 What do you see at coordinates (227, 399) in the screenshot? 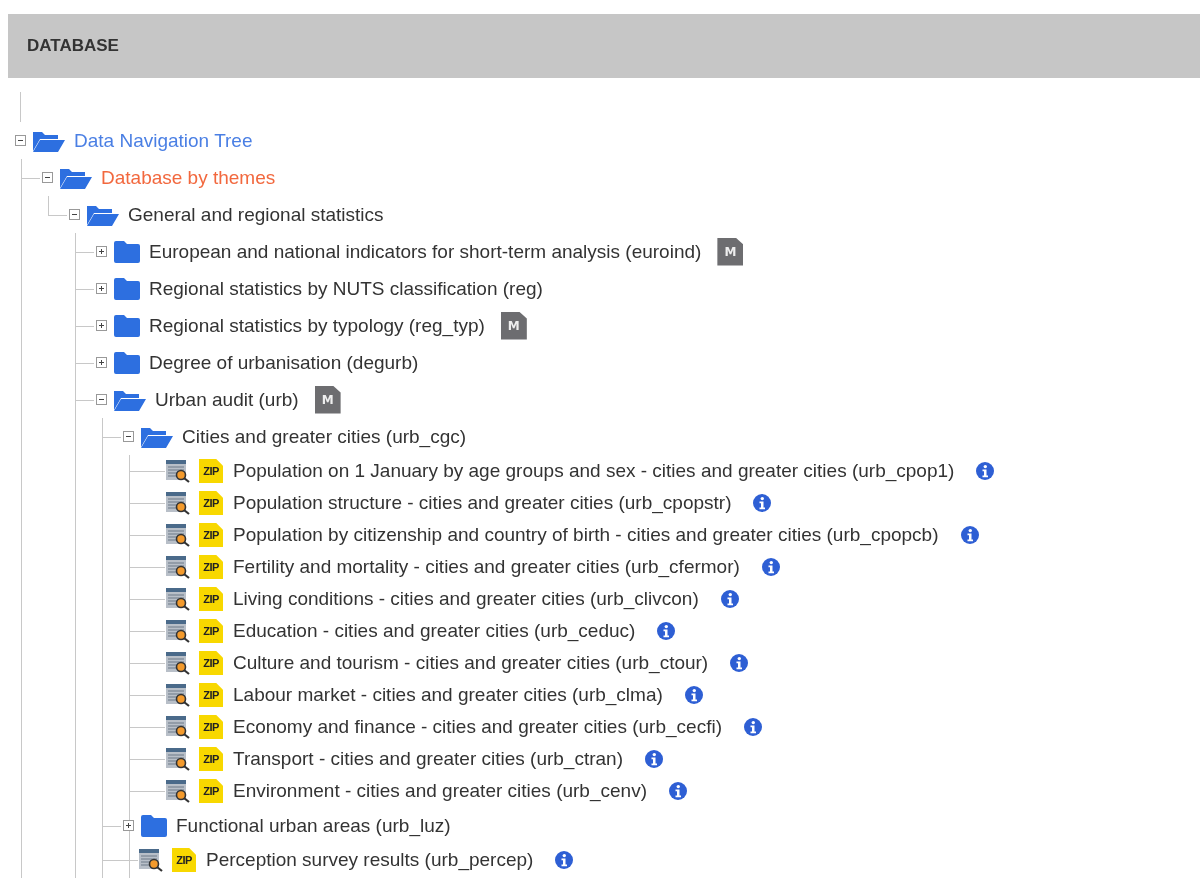
I see `tree-node-label: Urban audit (urb)` at bounding box center [227, 399].